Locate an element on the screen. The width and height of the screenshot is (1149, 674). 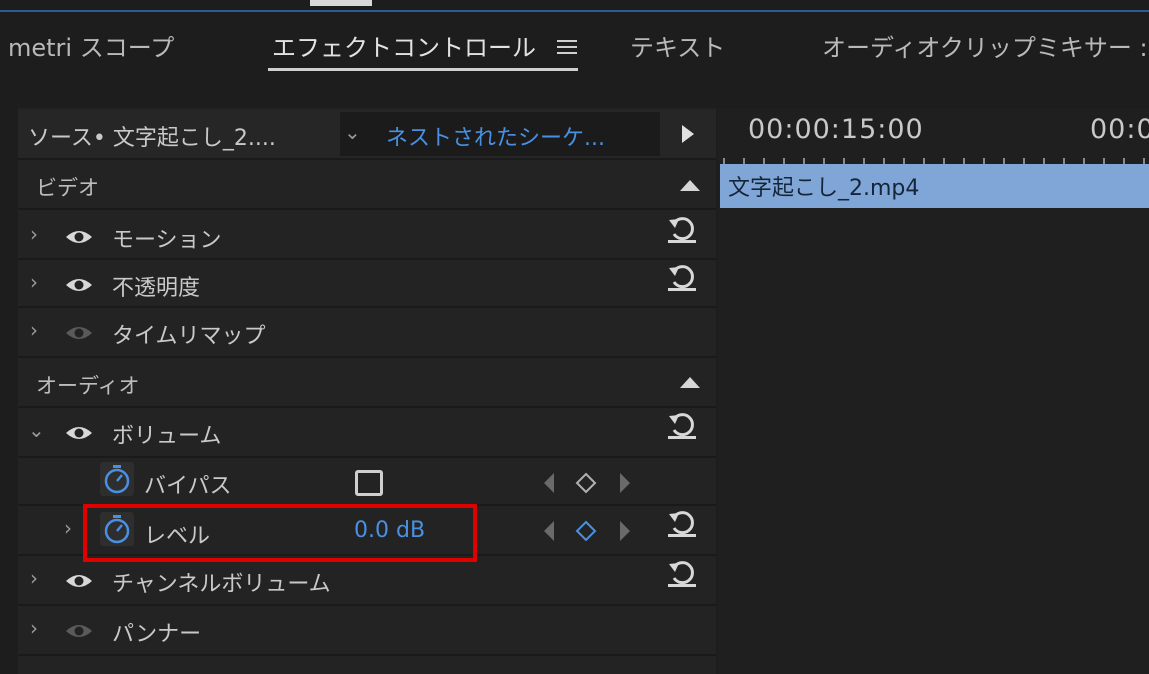
expand-level-icon: › is located at coordinates (68, 528).